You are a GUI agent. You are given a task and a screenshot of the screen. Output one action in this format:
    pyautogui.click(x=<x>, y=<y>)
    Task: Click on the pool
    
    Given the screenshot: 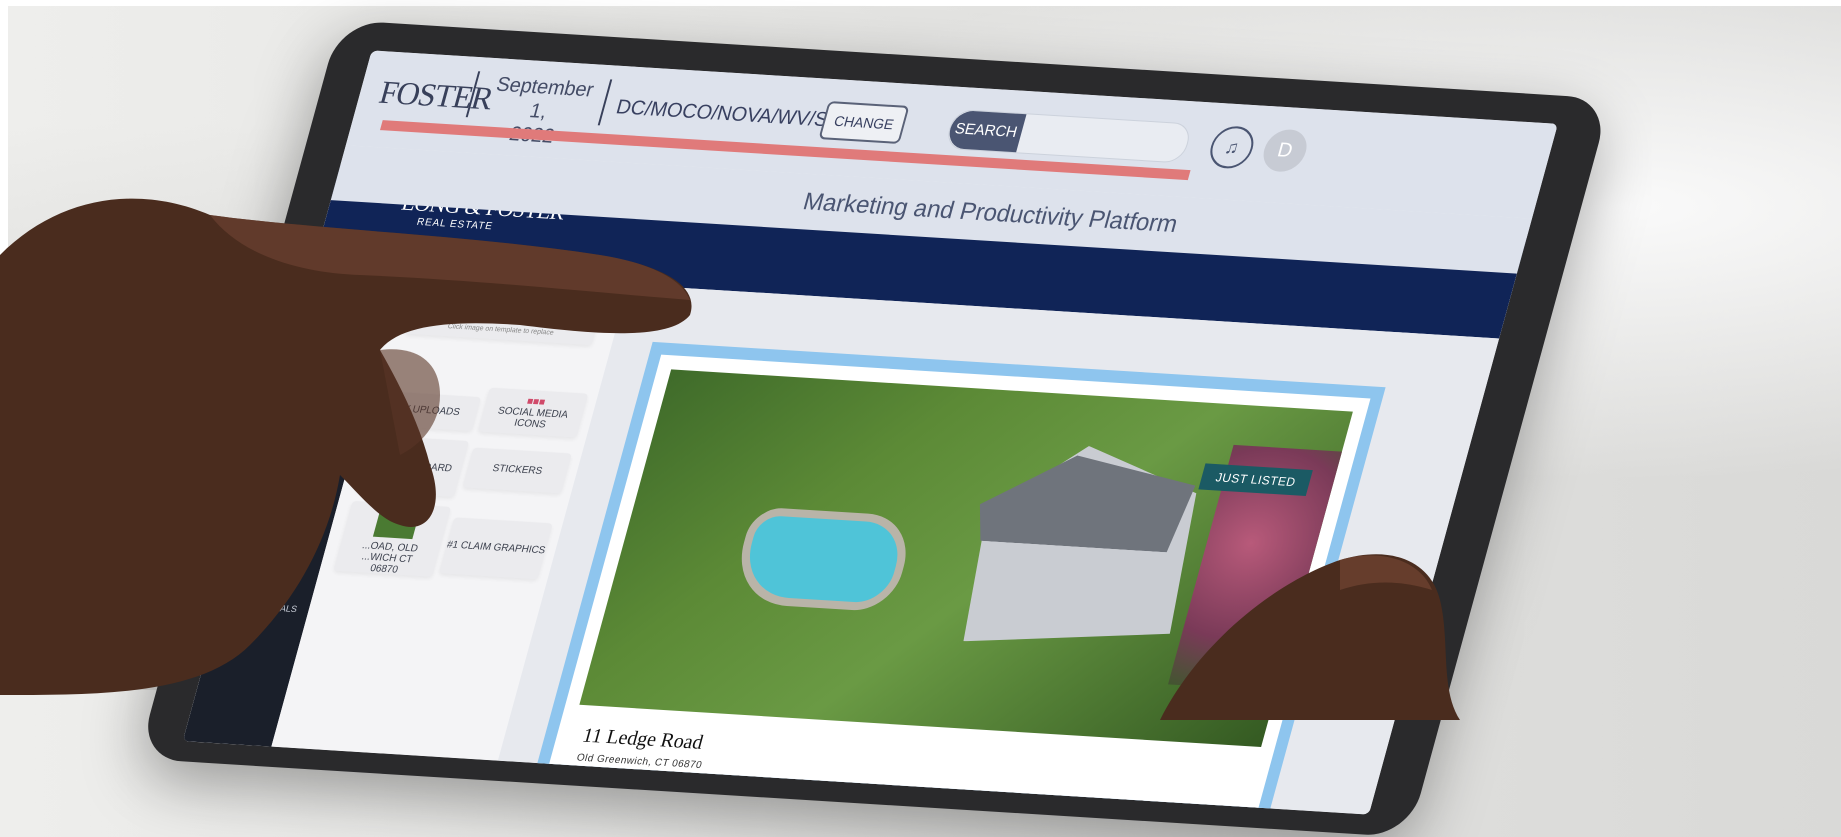 What is the action you would take?
    pyautogui.click(x=822, y=559)
    